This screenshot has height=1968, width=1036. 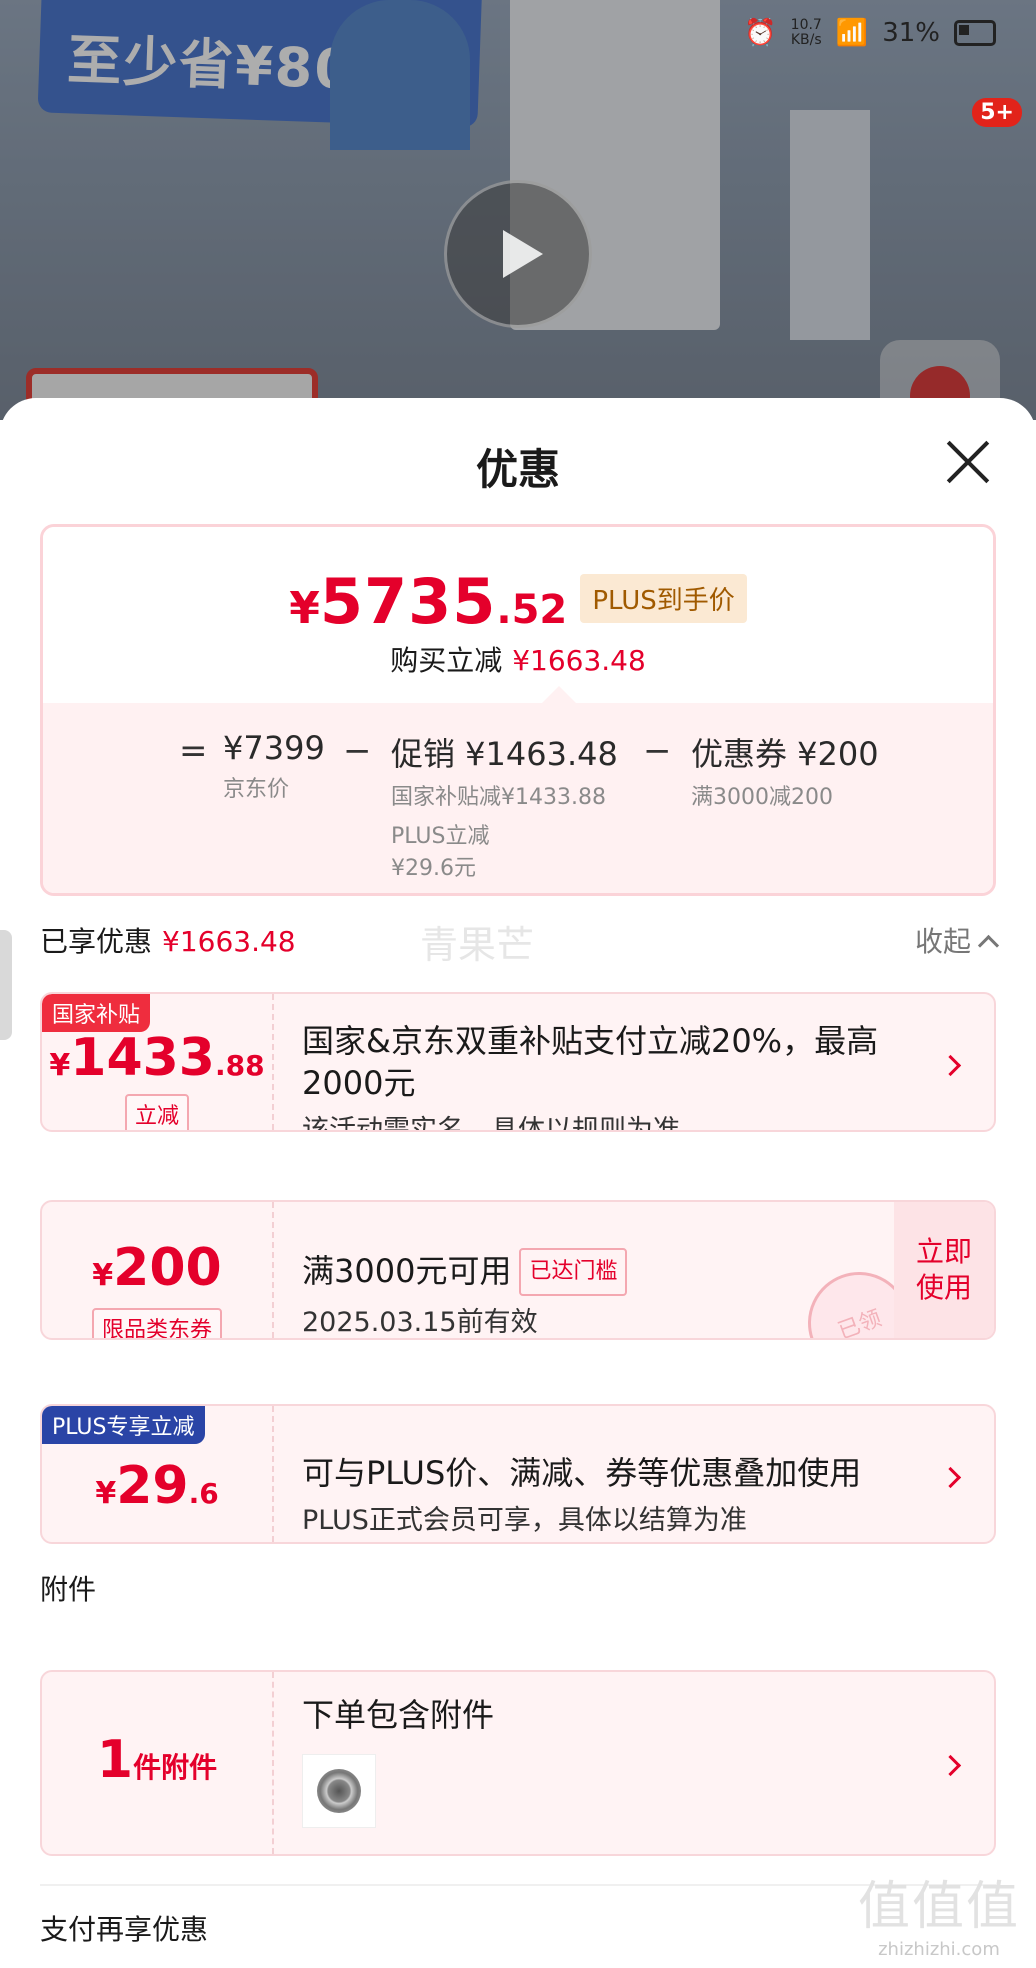 What do you see at coordinates (969, 461) in the screenshot?
I see `close-icon` at bounding box center [969, 461].